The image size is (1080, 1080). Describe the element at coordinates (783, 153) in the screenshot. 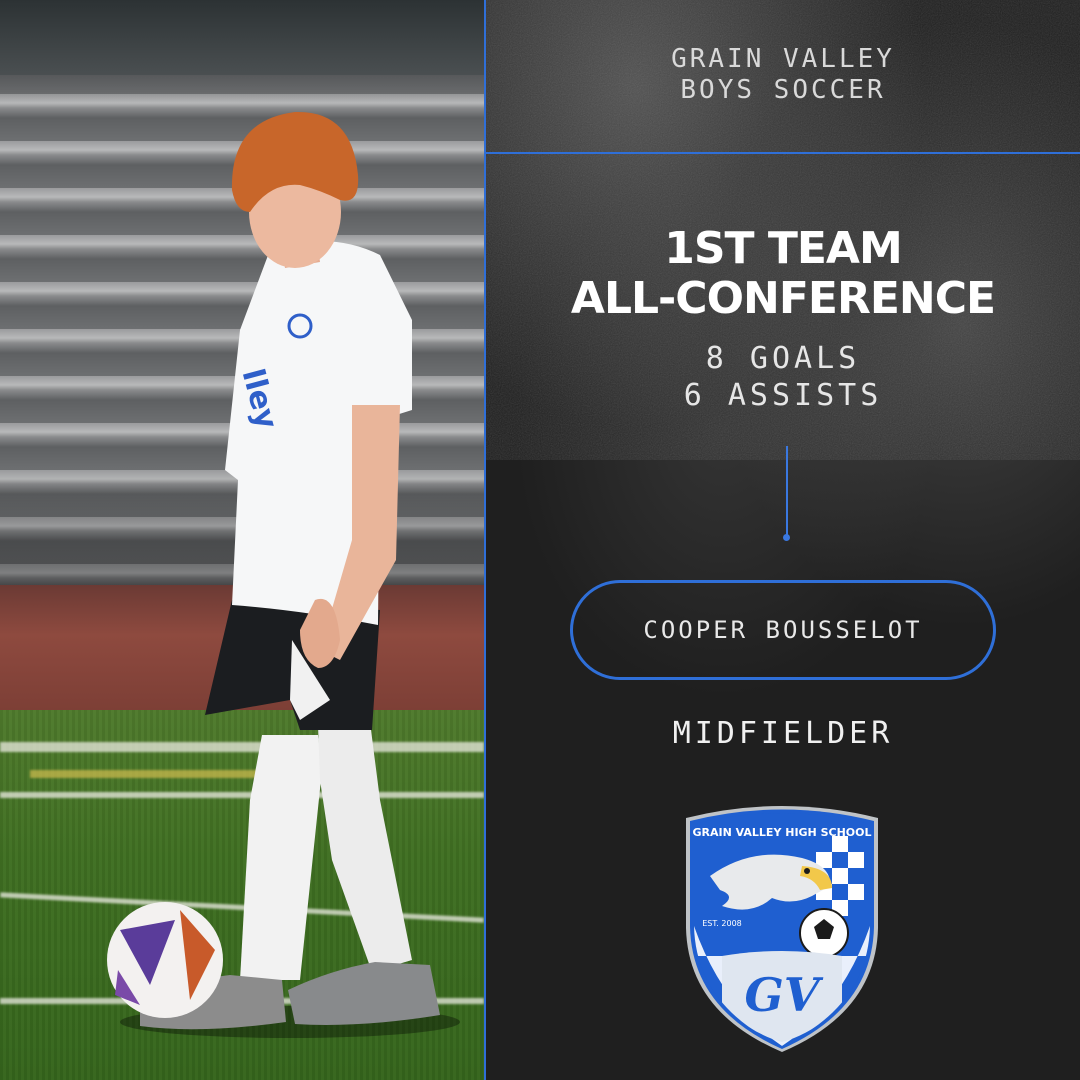

I see `horizontal-divider` at that location.